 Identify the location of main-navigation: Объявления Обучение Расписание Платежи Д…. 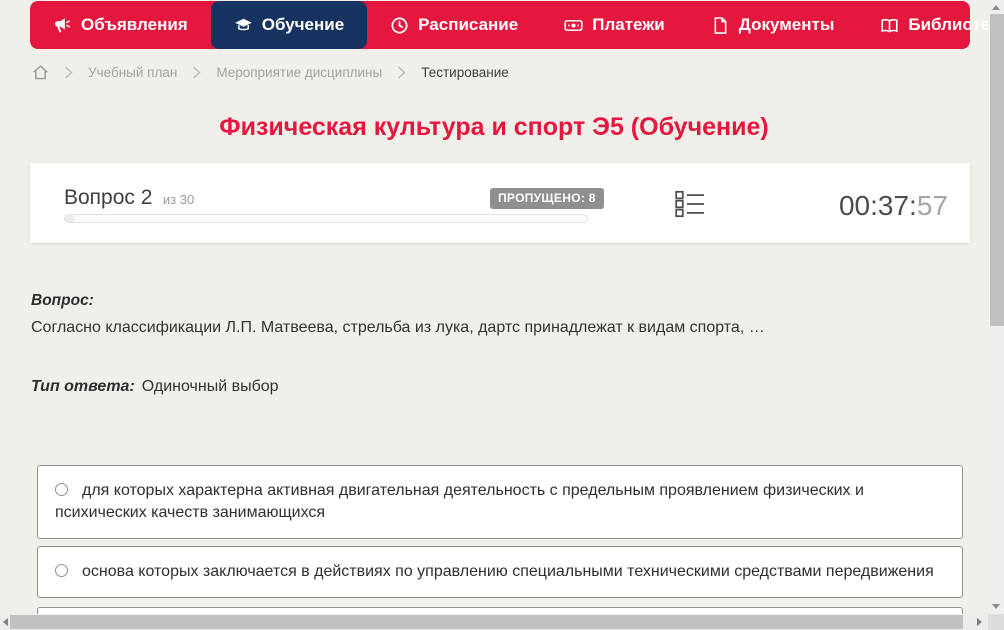
(517, 25).